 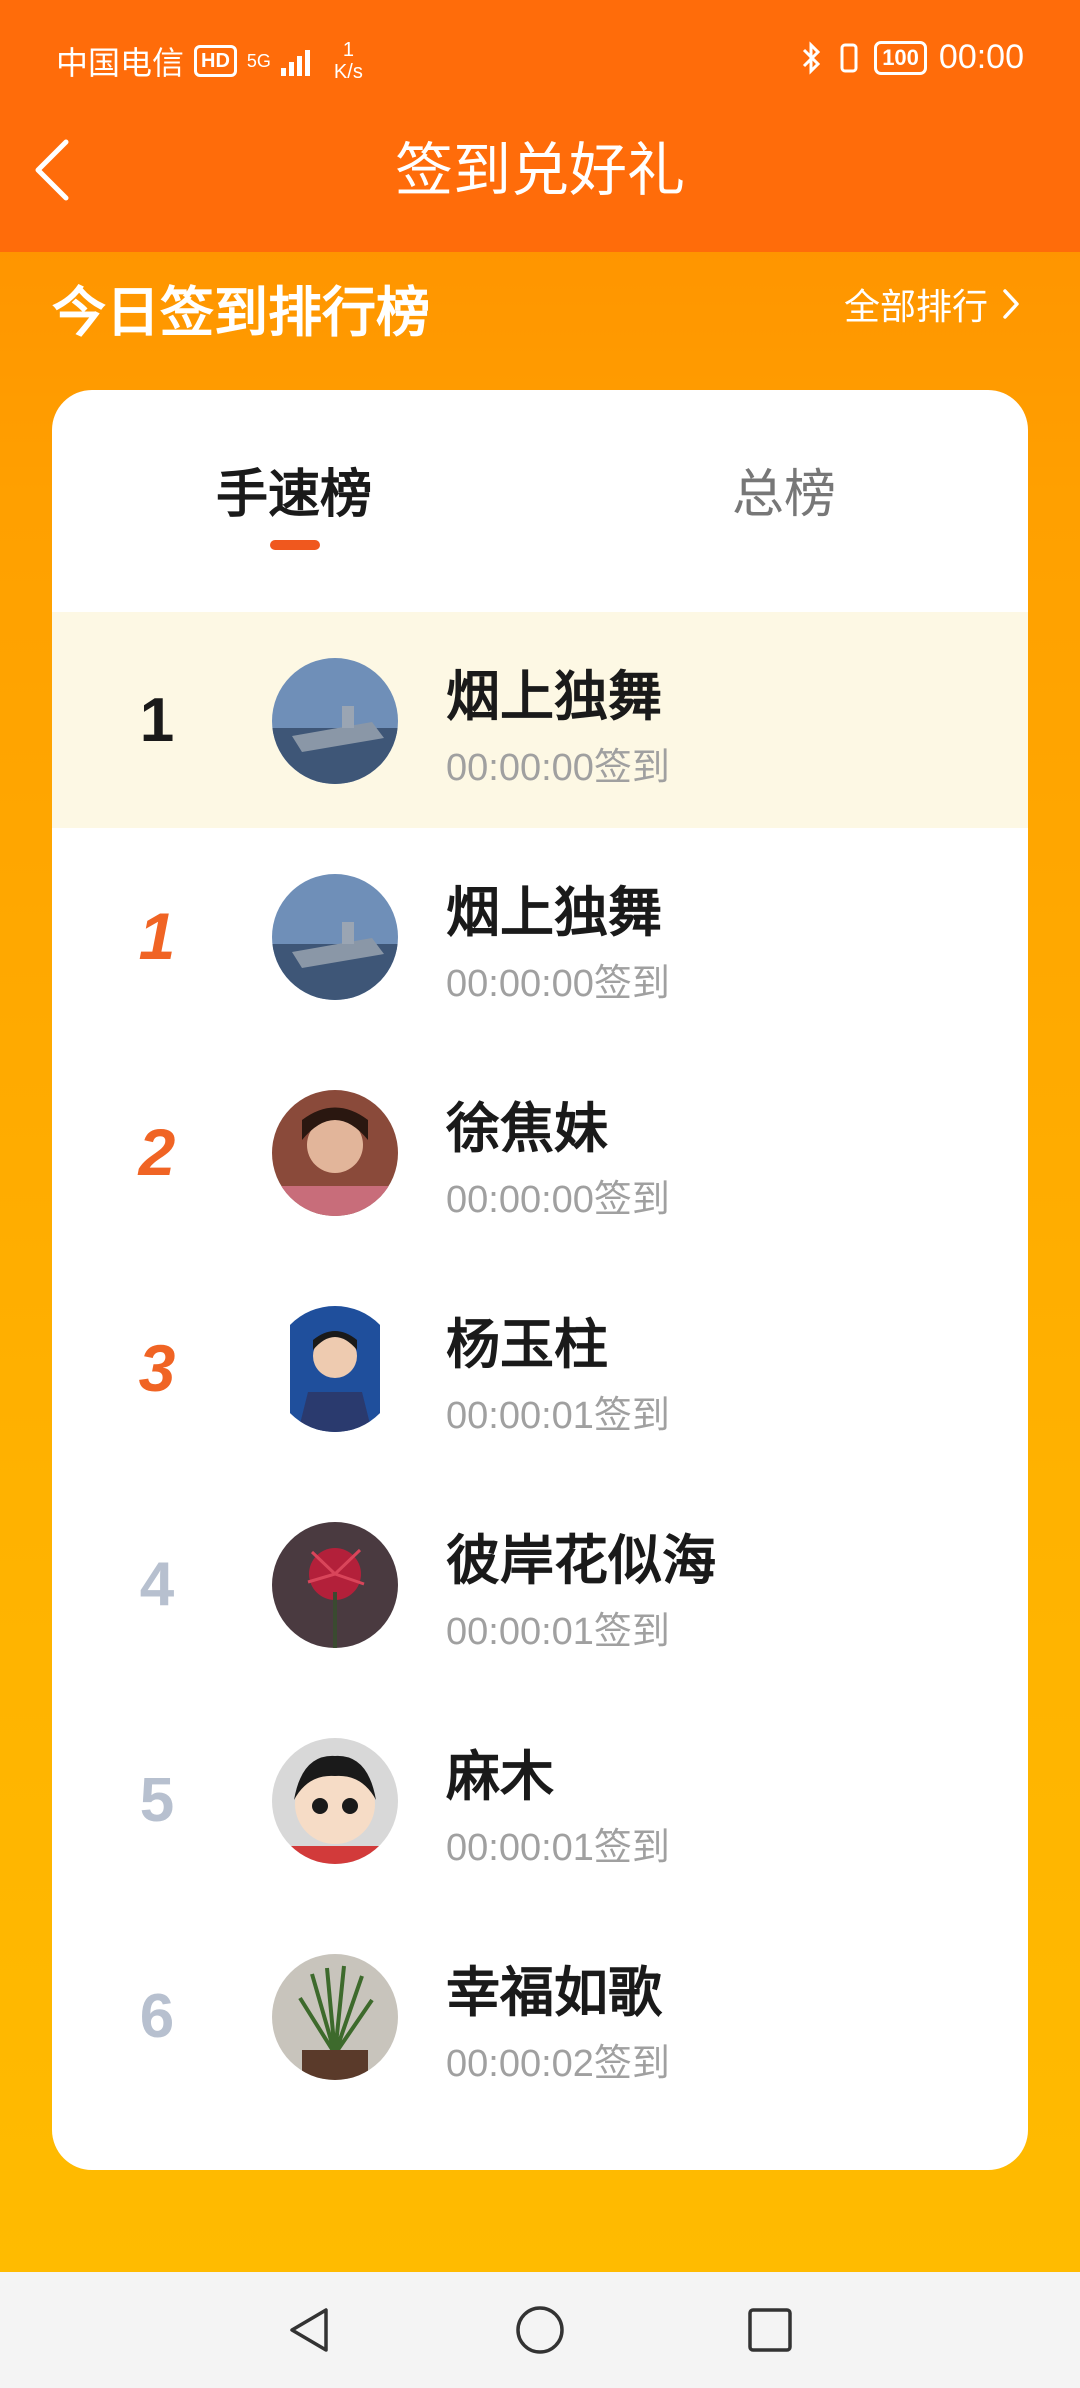 What do you see at coordinates (295, 61) in the screenshot?
I see `signal-icon` at bounding box center [295, 61].